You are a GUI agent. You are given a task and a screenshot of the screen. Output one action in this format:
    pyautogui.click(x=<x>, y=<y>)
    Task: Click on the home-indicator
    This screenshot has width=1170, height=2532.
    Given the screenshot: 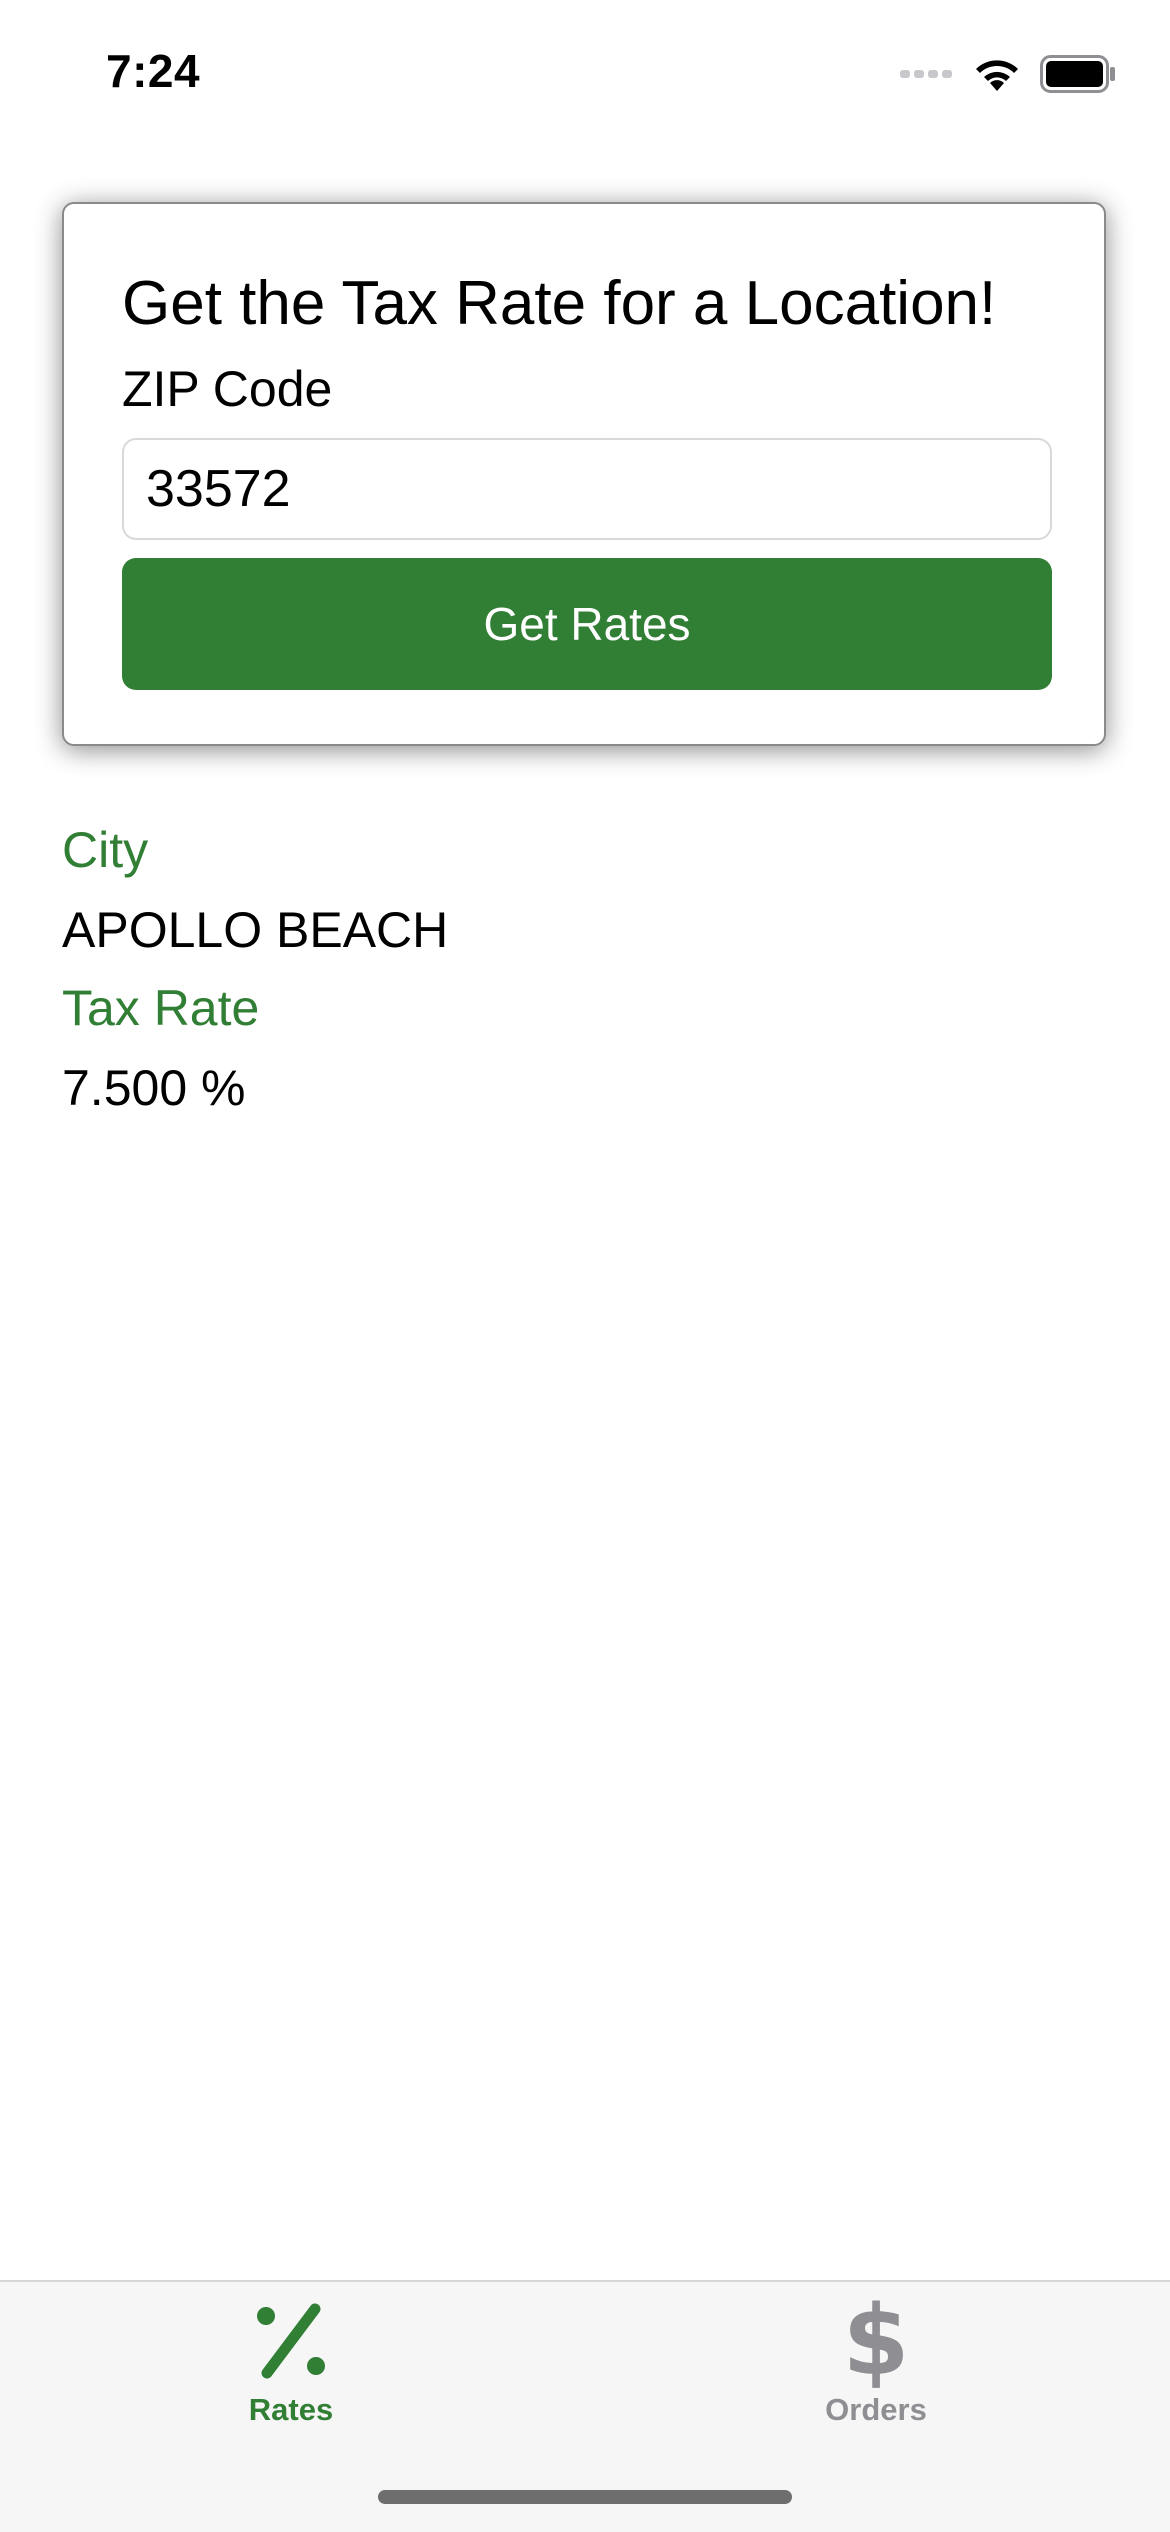 What is the action you would take?
    pyautogui.click(x=585, y=2497)
    